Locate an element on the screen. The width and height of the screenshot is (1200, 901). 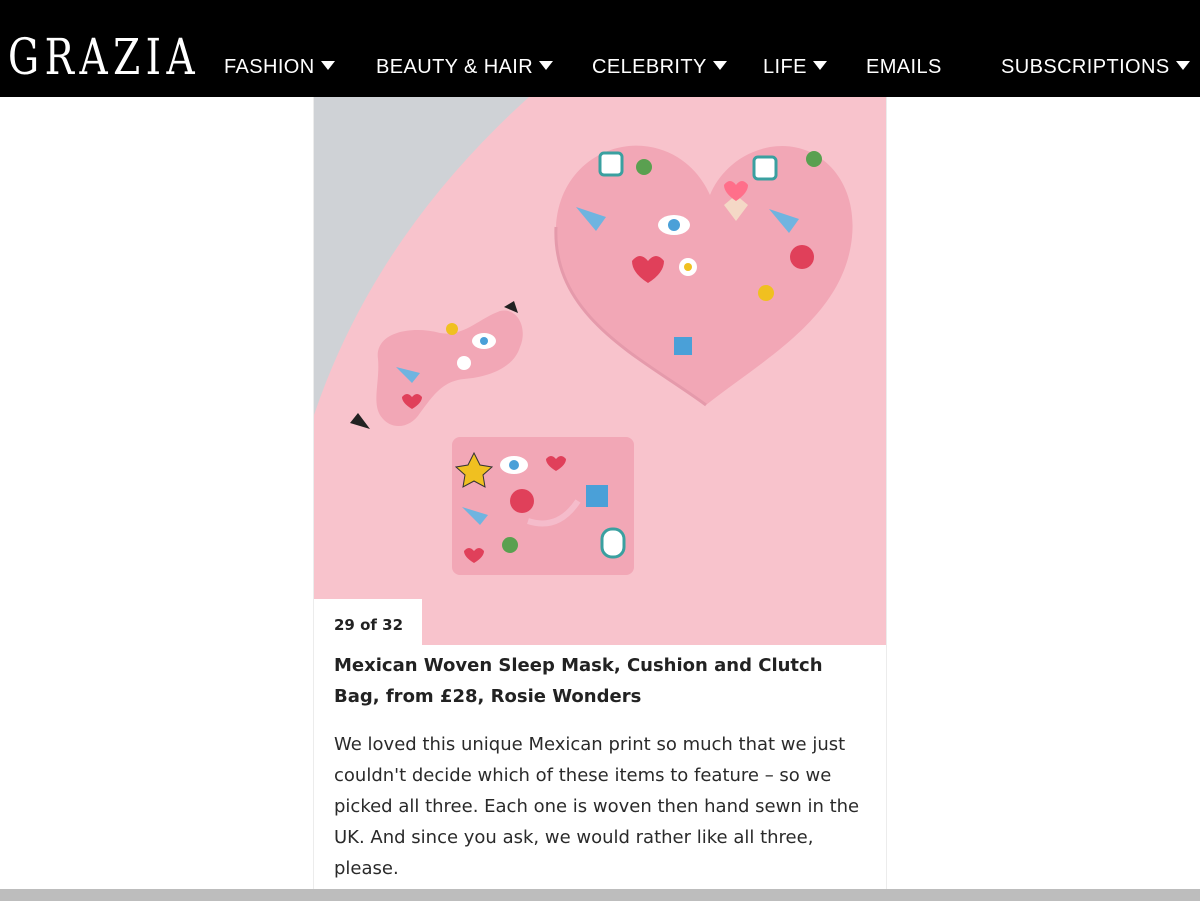
nav-life: LIFE is located at coordinates (795, 67).